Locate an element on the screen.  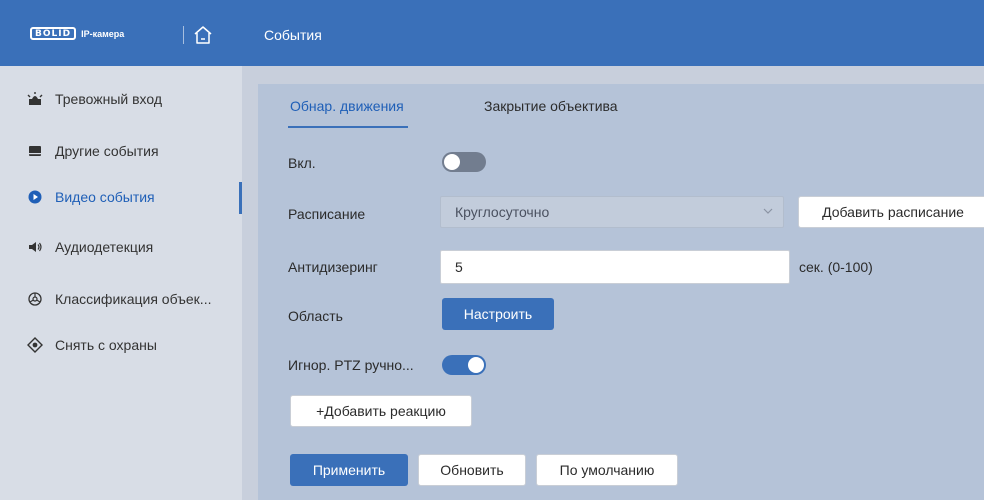
default-button: По умолчанию is located at coordinates (607, 470).